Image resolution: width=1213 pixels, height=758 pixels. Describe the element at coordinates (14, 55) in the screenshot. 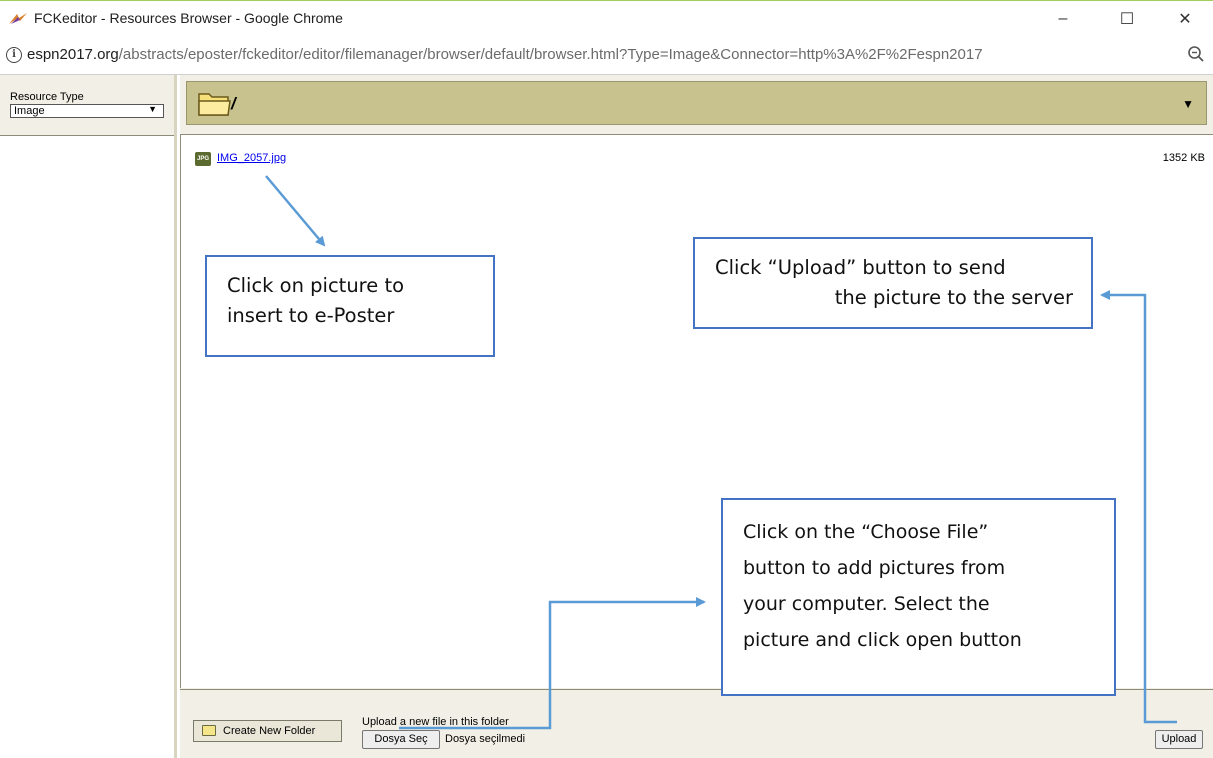

I see `info-icon: i` at that location.